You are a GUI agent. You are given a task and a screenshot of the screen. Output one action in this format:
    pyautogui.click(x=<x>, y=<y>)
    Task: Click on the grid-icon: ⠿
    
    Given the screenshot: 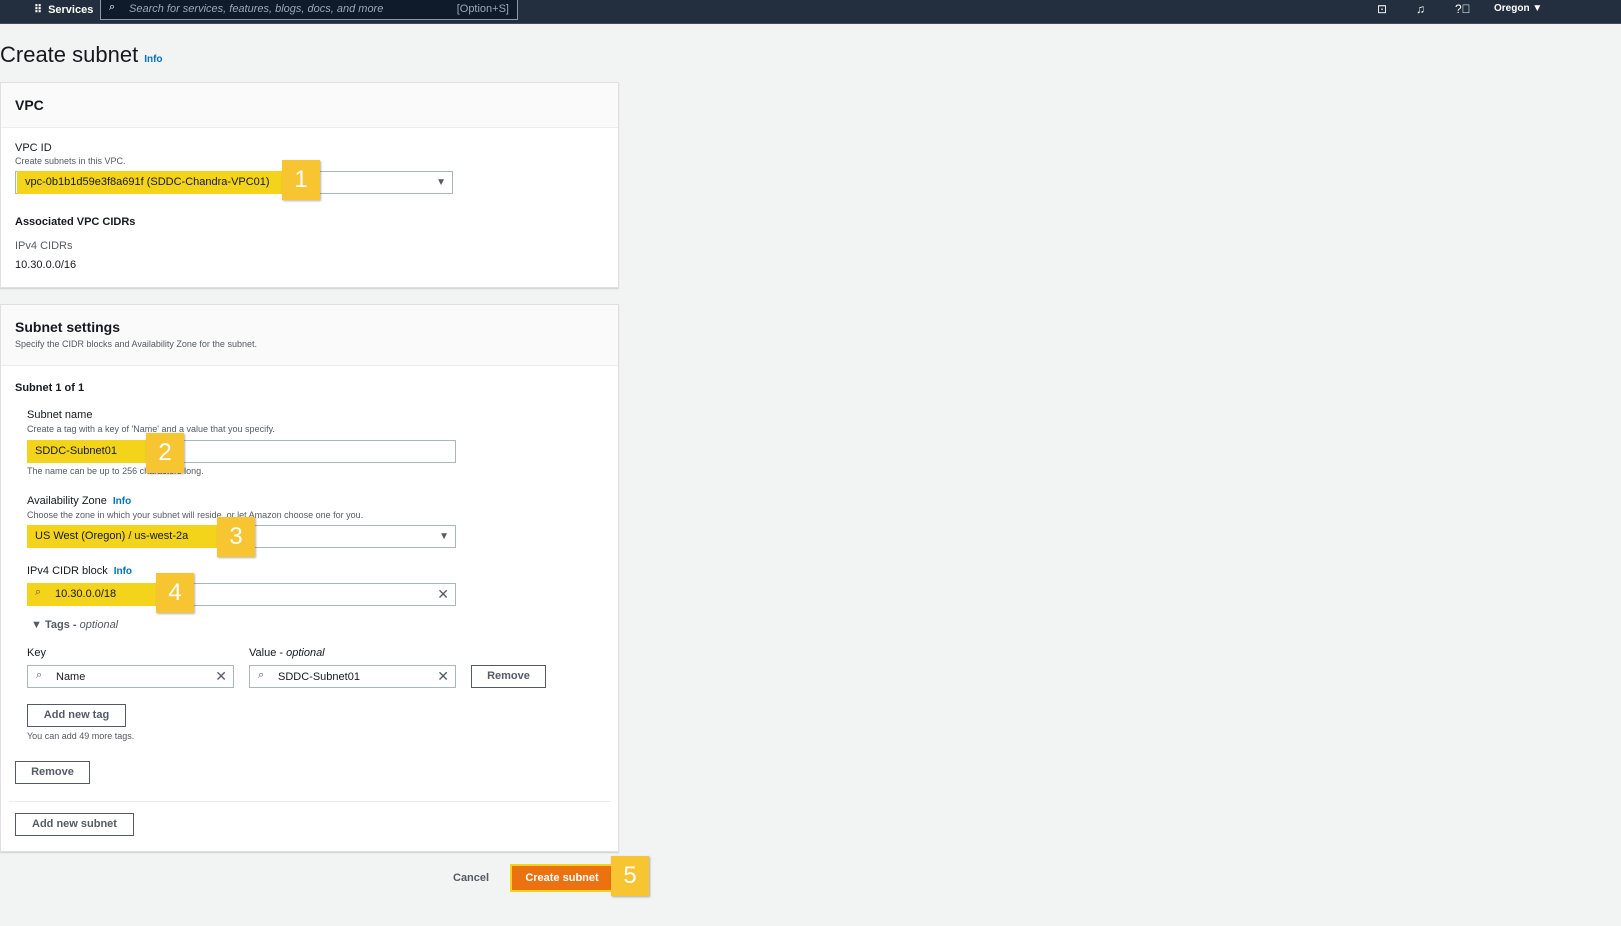 What is the action you would take?
    pyautogui.click(x=38, y=10)
    